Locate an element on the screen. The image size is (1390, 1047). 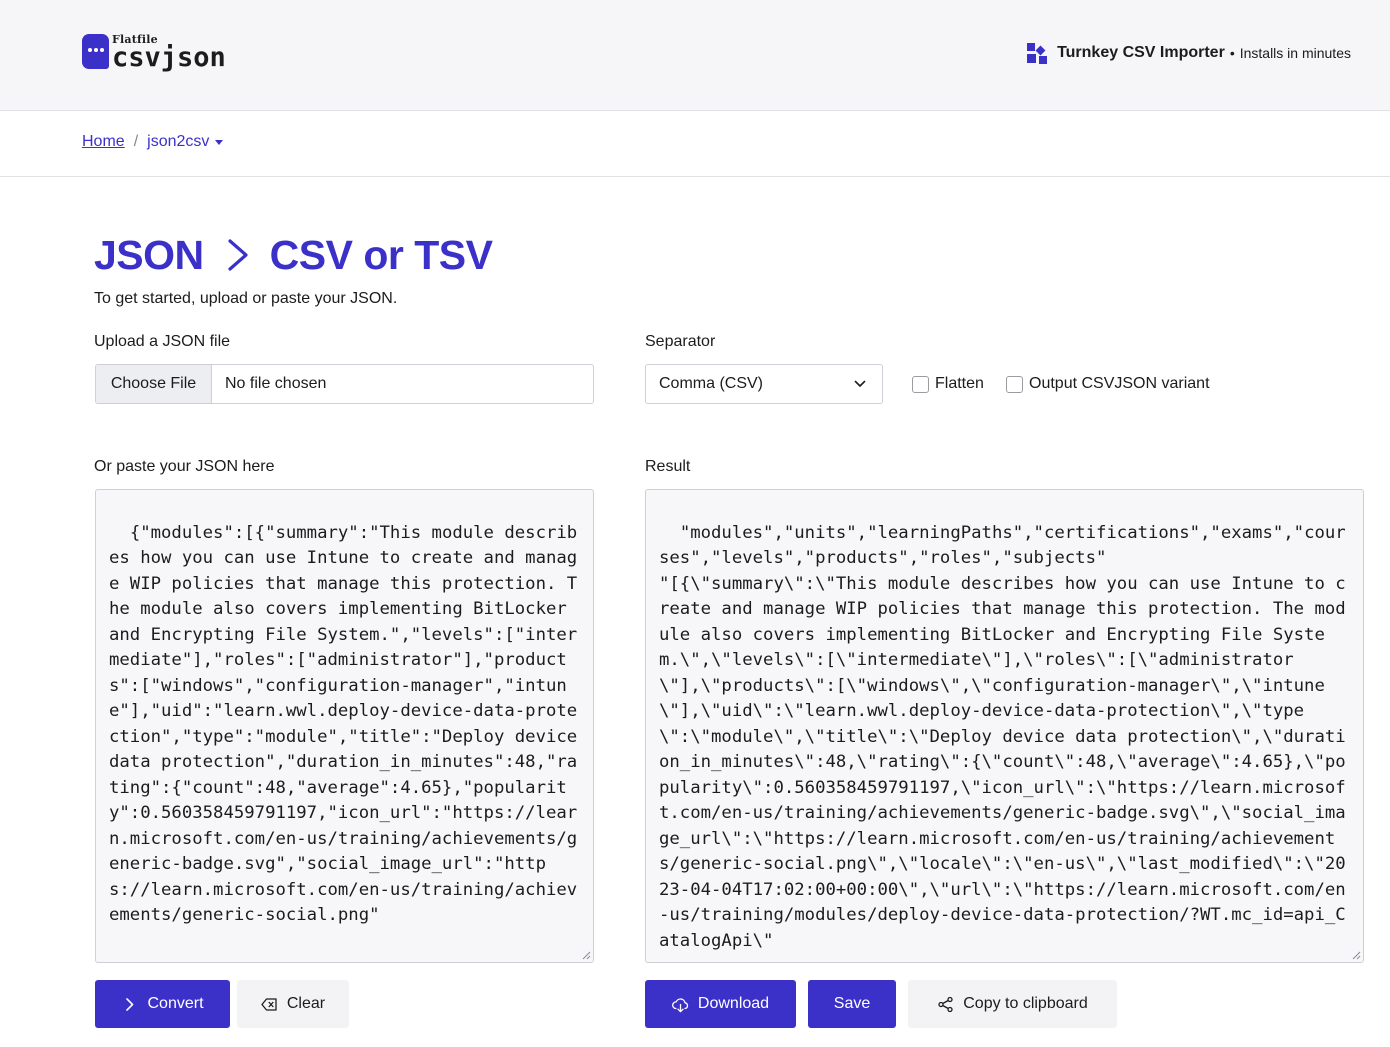
upload-label: Upload a JSON file is located at coordinates (162, 341).